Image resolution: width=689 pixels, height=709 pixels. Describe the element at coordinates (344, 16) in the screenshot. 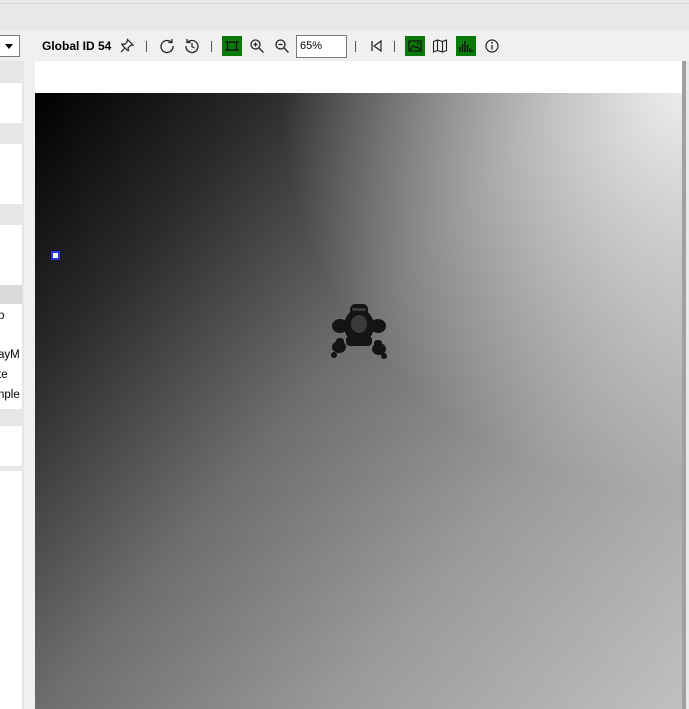

I see `title-strip` at that location.